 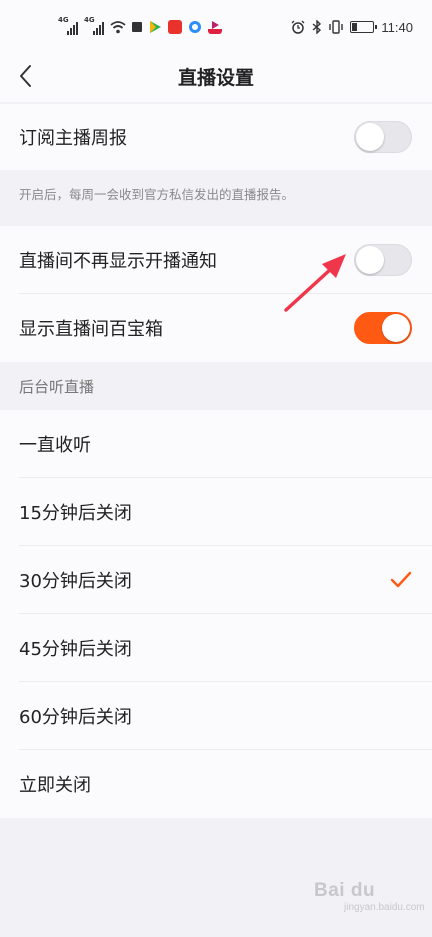 I want to click on option-label: 立即关闭, so click(x=55, y=785).